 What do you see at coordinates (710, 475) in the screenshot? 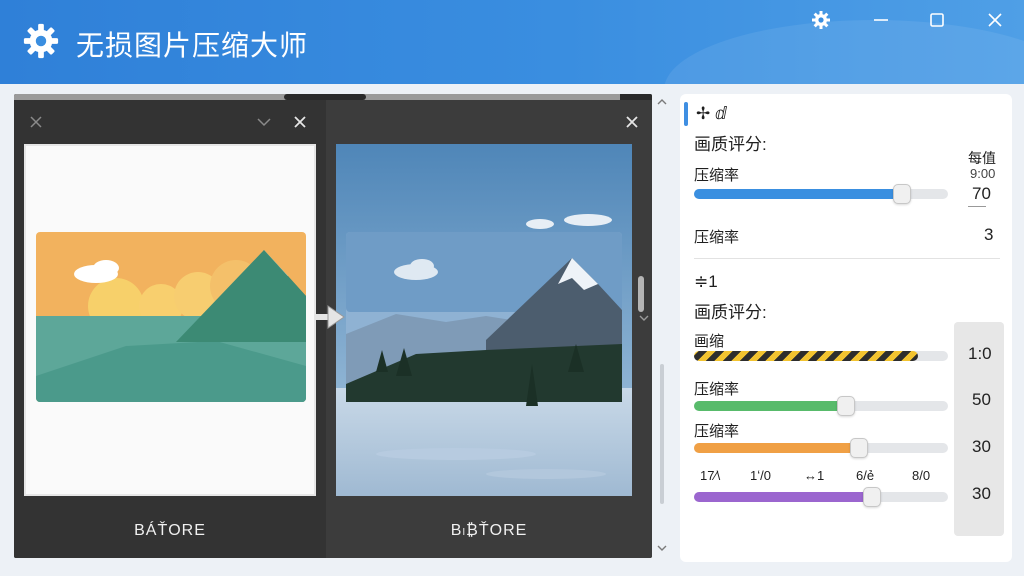
I see `tick-label: 17⁄\` at bounding box center [710, 475].